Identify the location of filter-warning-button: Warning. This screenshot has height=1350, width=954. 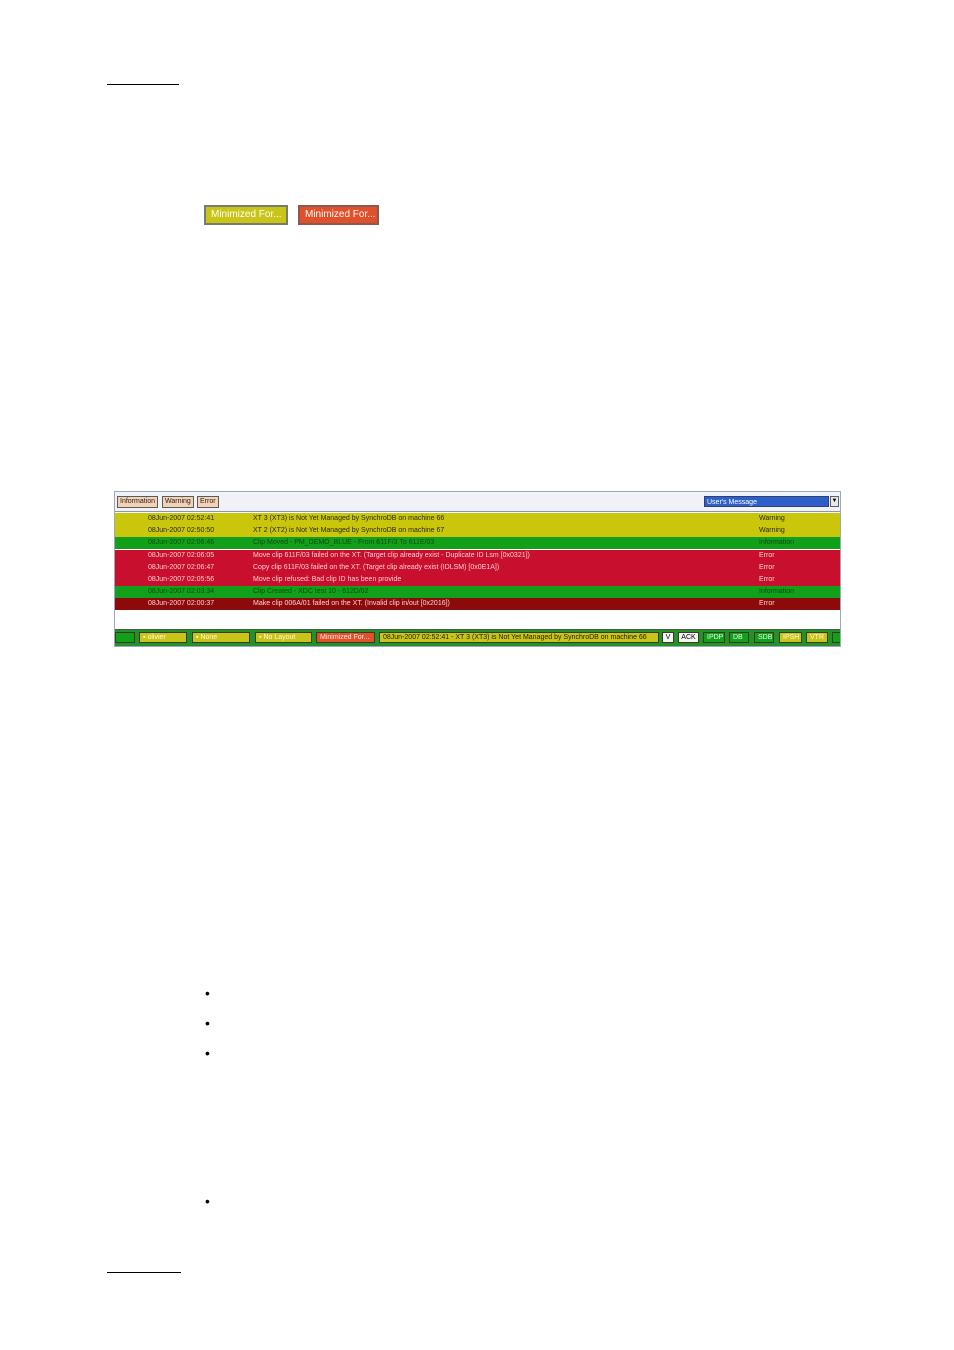
(178, 502).